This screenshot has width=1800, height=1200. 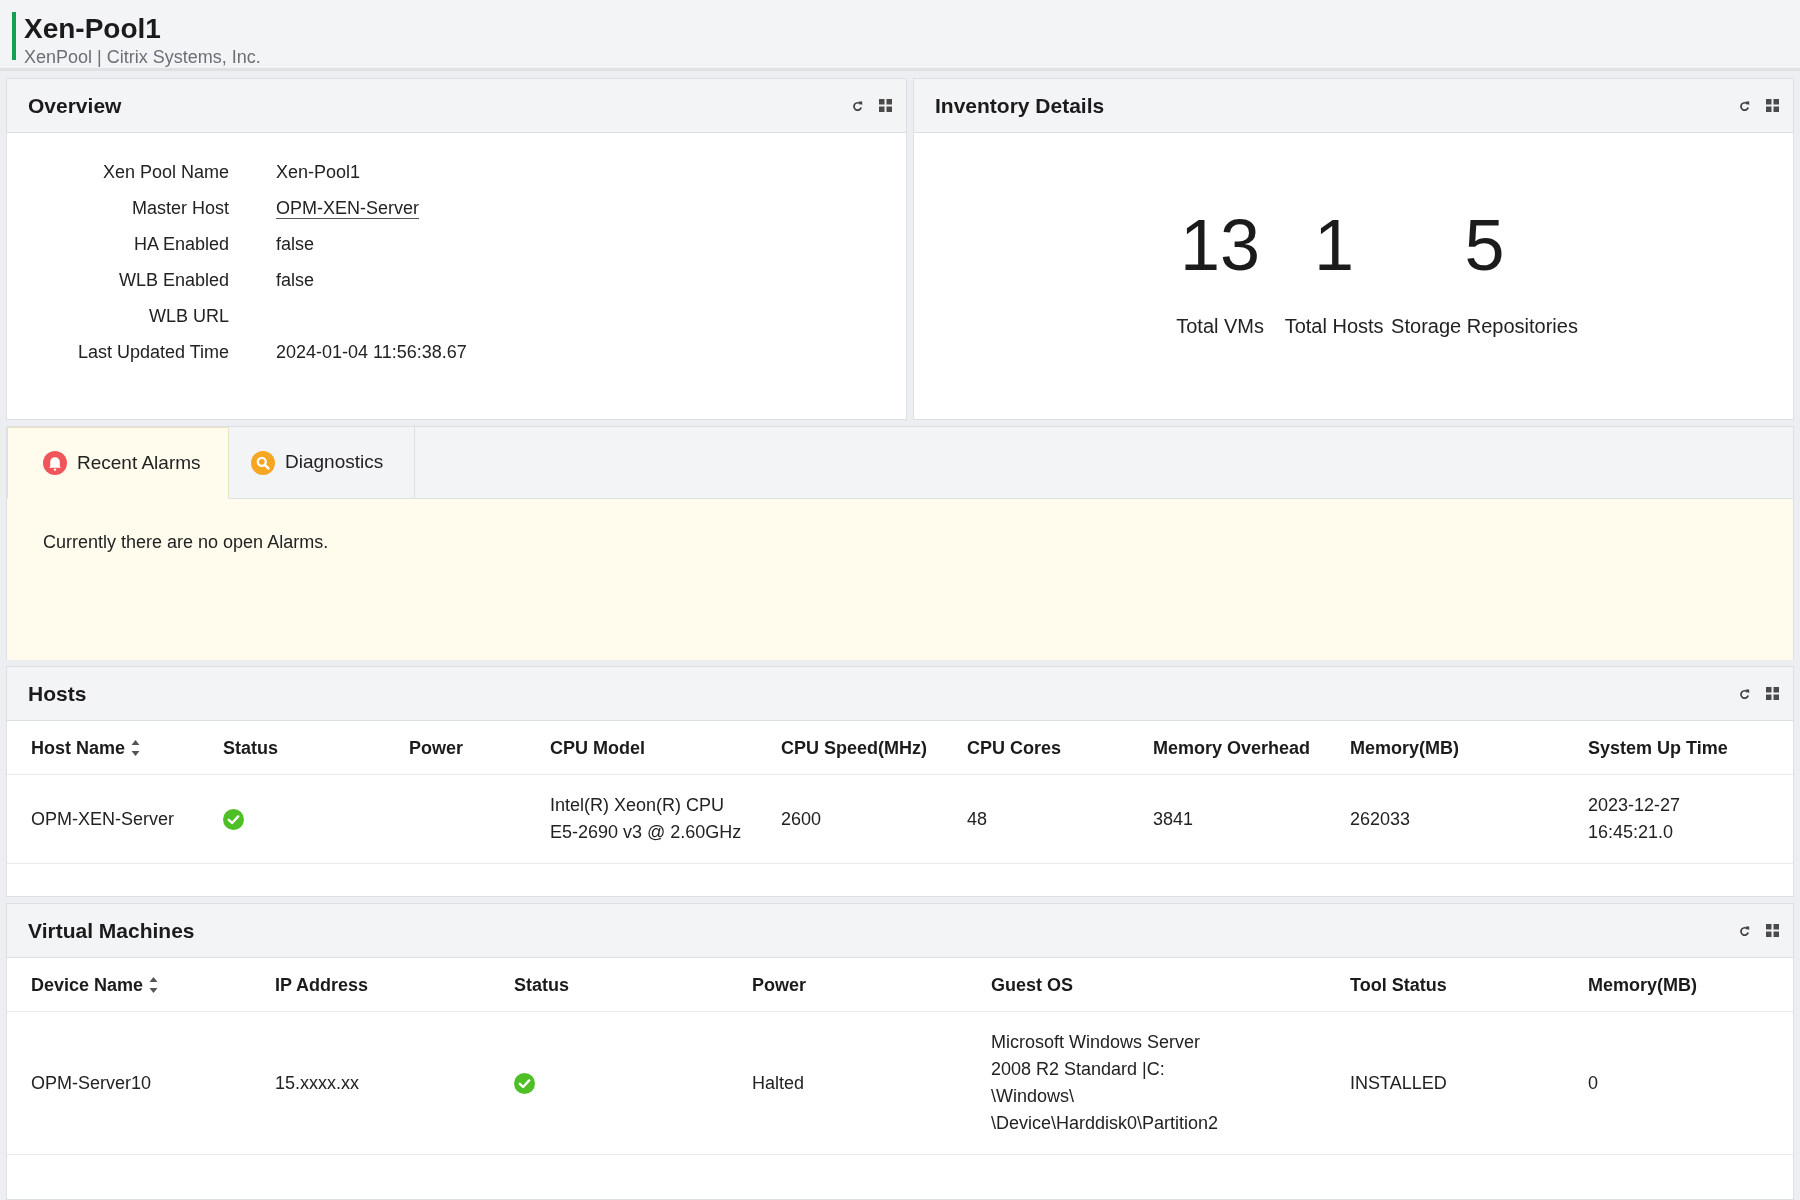 I want to click on column-header: CPU Model, so click(x=597, y=748).